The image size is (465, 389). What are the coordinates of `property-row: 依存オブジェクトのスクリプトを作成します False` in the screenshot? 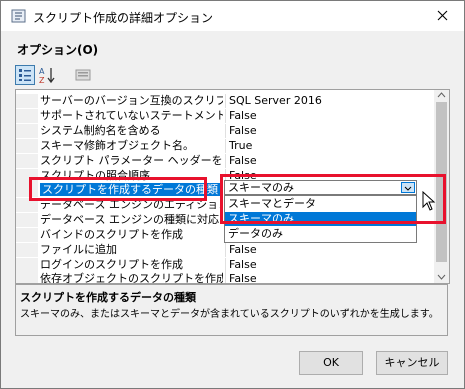 It's located at (232, 278).